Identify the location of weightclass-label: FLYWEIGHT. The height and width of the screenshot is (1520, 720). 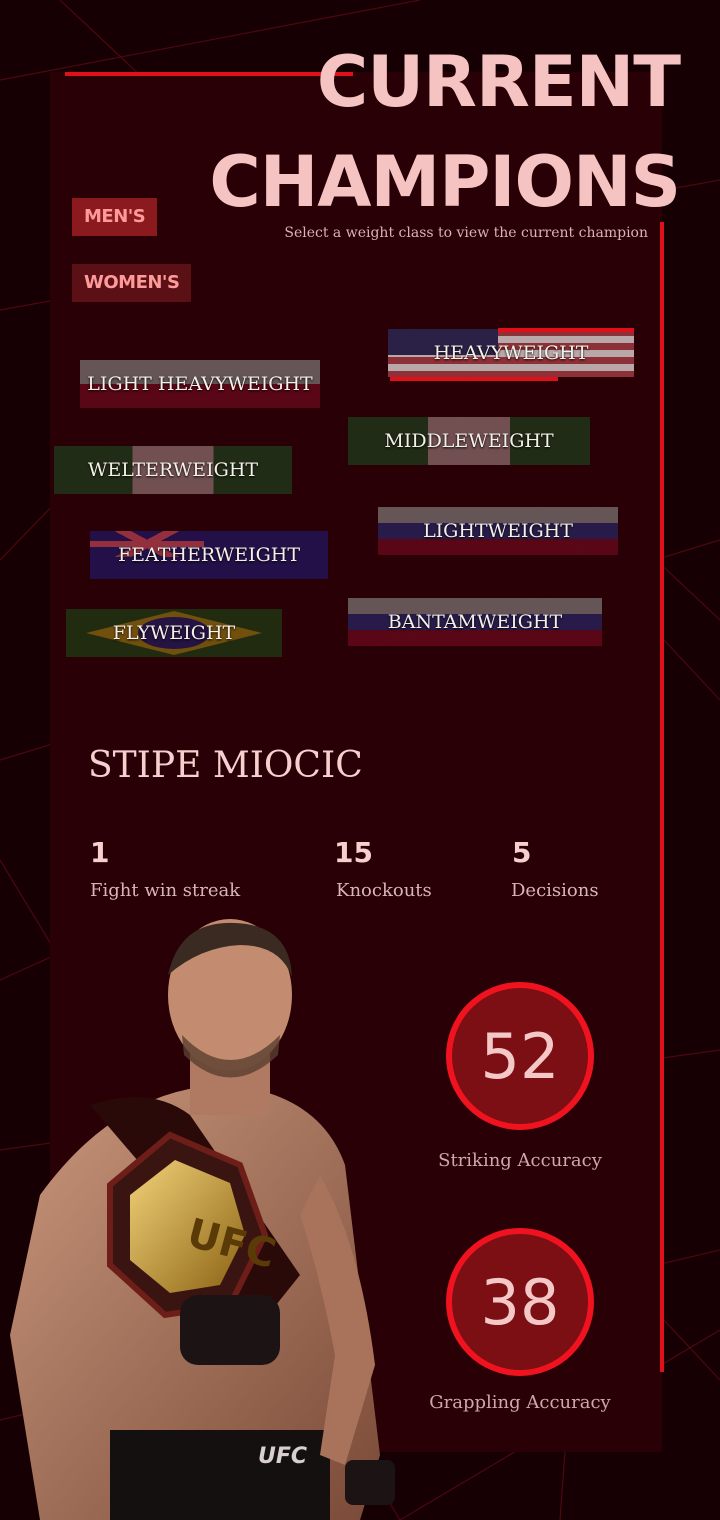
(174, 633).